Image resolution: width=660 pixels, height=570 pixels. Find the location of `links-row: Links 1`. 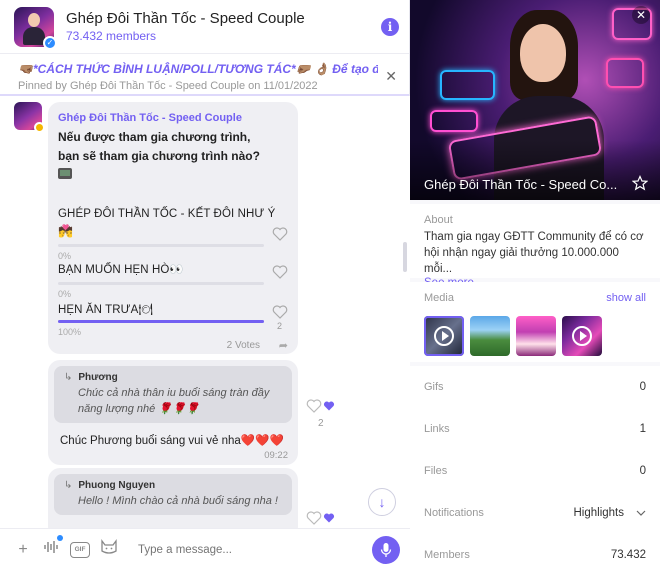

links-row: Links 1 is located at coordinates (535, 429).